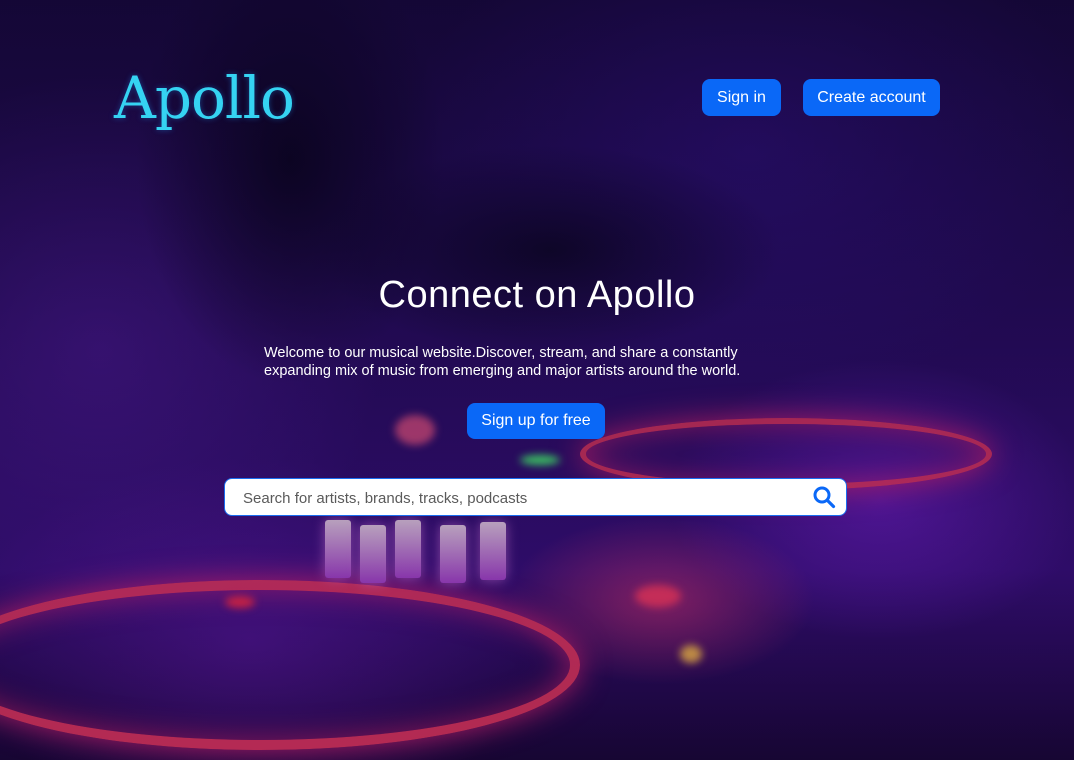  Describe the element at coordinates (871, 97) in the screenshot. I see `create-account-button: Create account` at that location.